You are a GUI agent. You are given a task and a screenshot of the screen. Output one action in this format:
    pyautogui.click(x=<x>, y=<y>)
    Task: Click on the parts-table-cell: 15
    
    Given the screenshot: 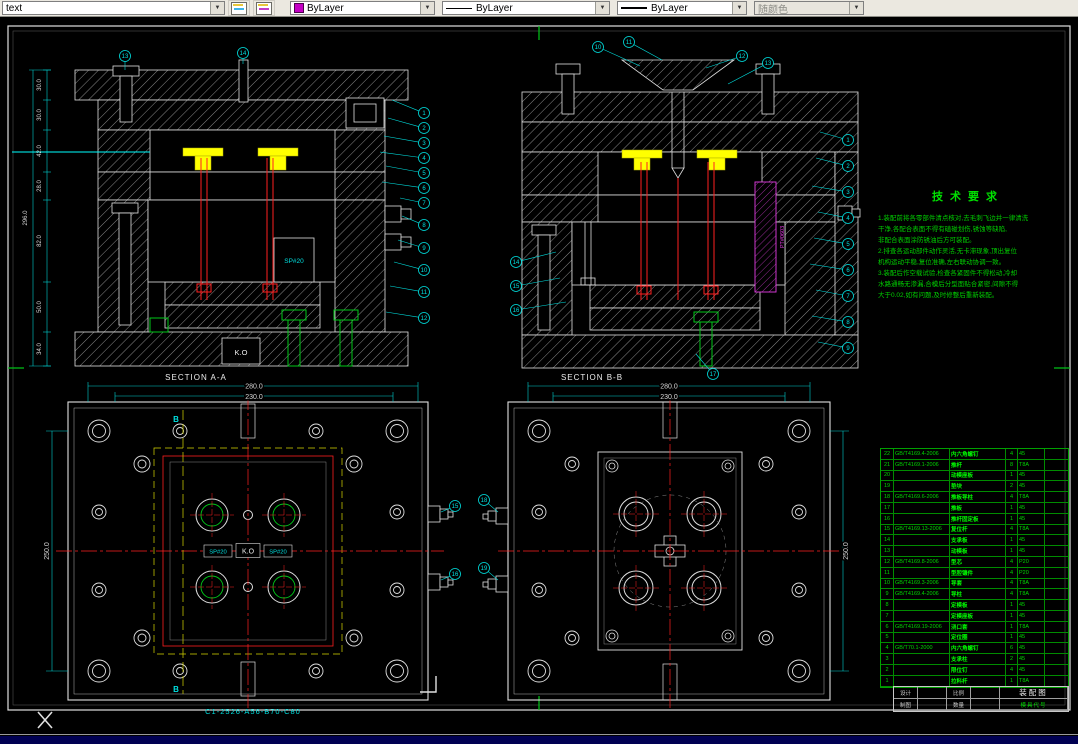 What is the action you would take?
    pyautogui.click(x=887, y=530)
    